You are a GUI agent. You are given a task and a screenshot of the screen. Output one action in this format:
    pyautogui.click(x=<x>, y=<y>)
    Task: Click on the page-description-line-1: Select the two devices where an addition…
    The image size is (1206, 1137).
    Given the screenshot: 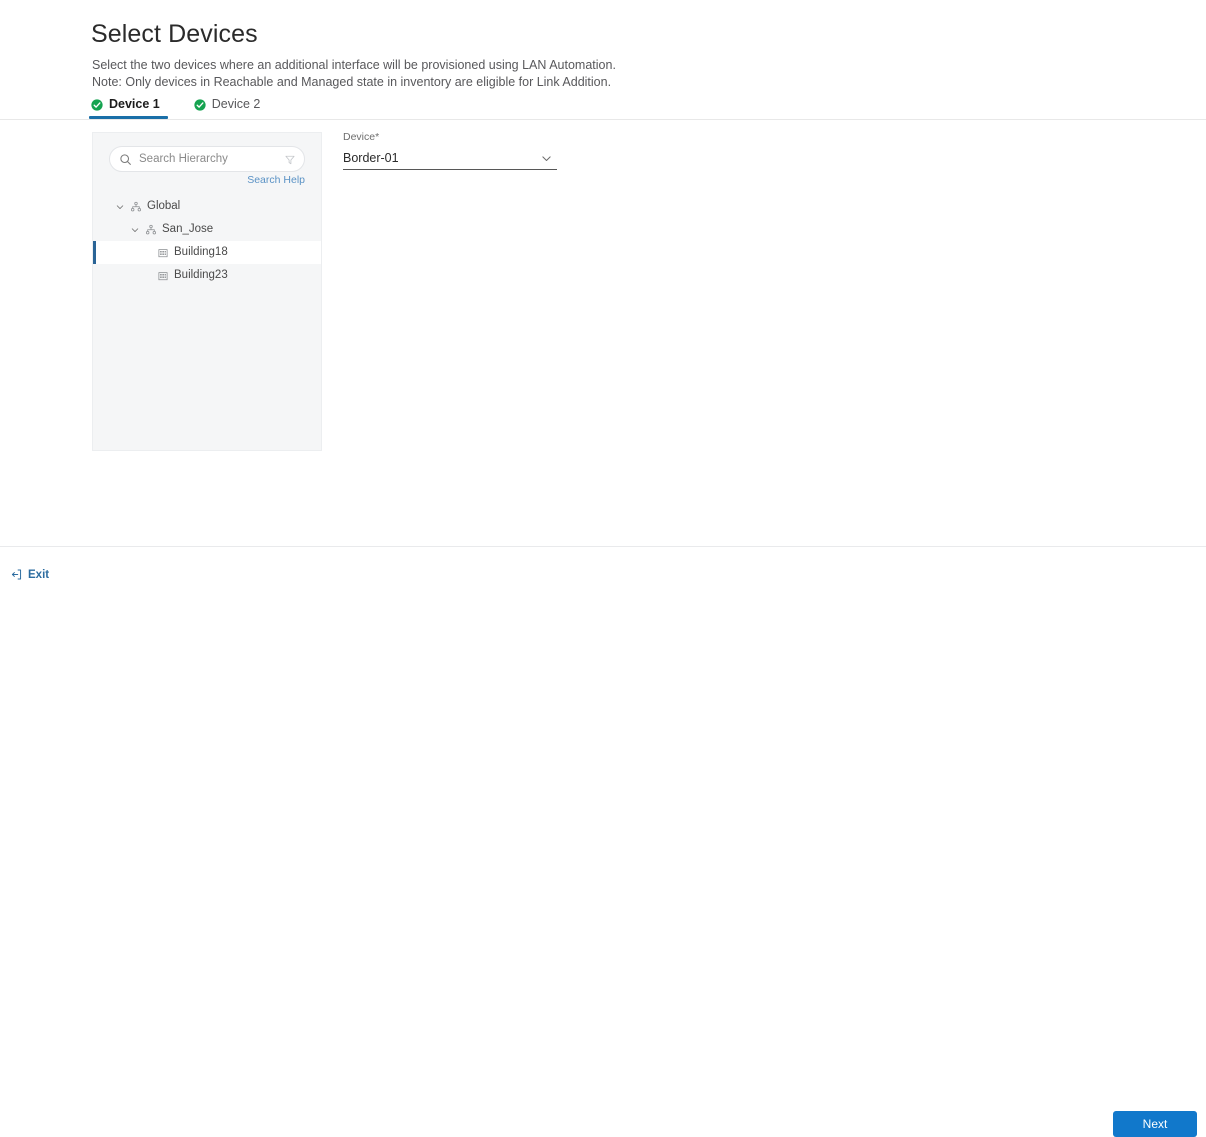 What is the action you would take?
    pyautogui.click(x=354, y=65)
    